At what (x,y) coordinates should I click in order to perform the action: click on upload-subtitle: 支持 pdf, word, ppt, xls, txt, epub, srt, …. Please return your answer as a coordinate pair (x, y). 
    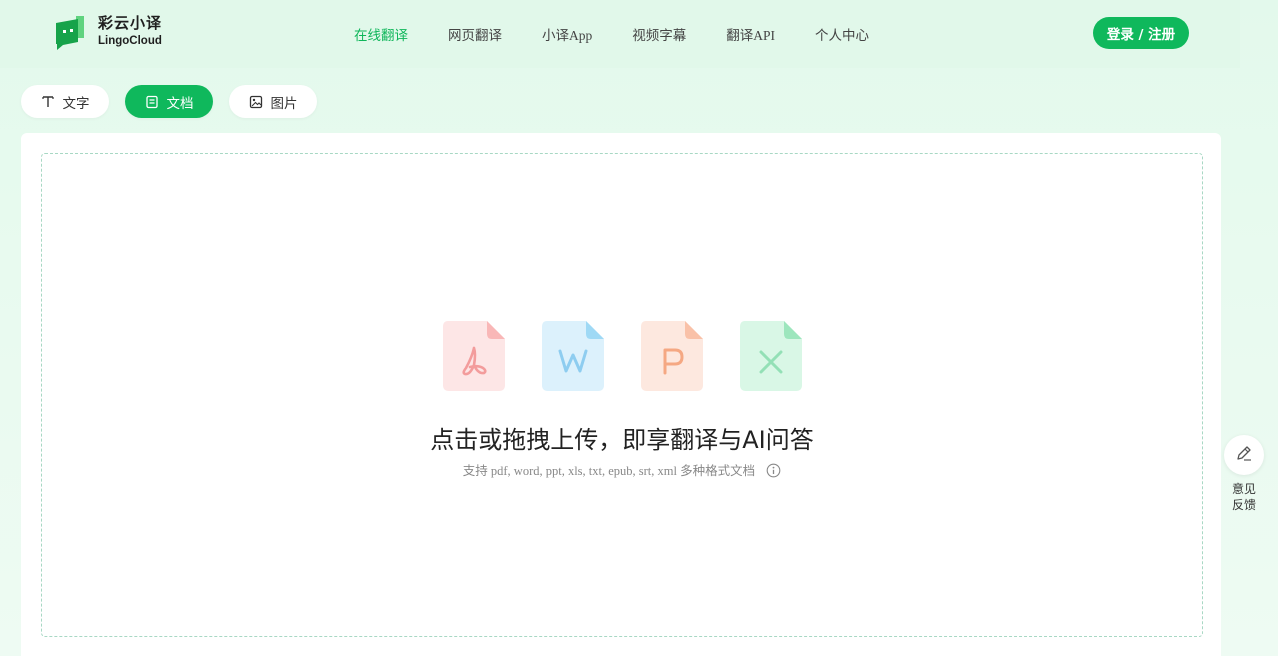
    Looking at the image, I should click on (622, 471).